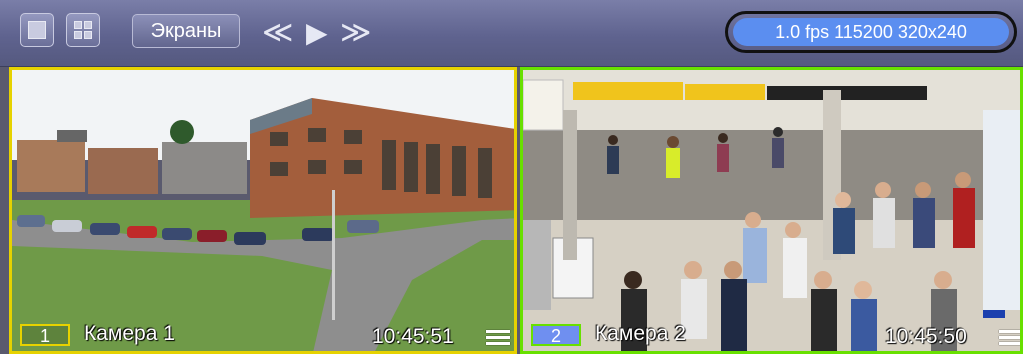  I want to click on camera-1-name: Камера 1, so click(129, 333).